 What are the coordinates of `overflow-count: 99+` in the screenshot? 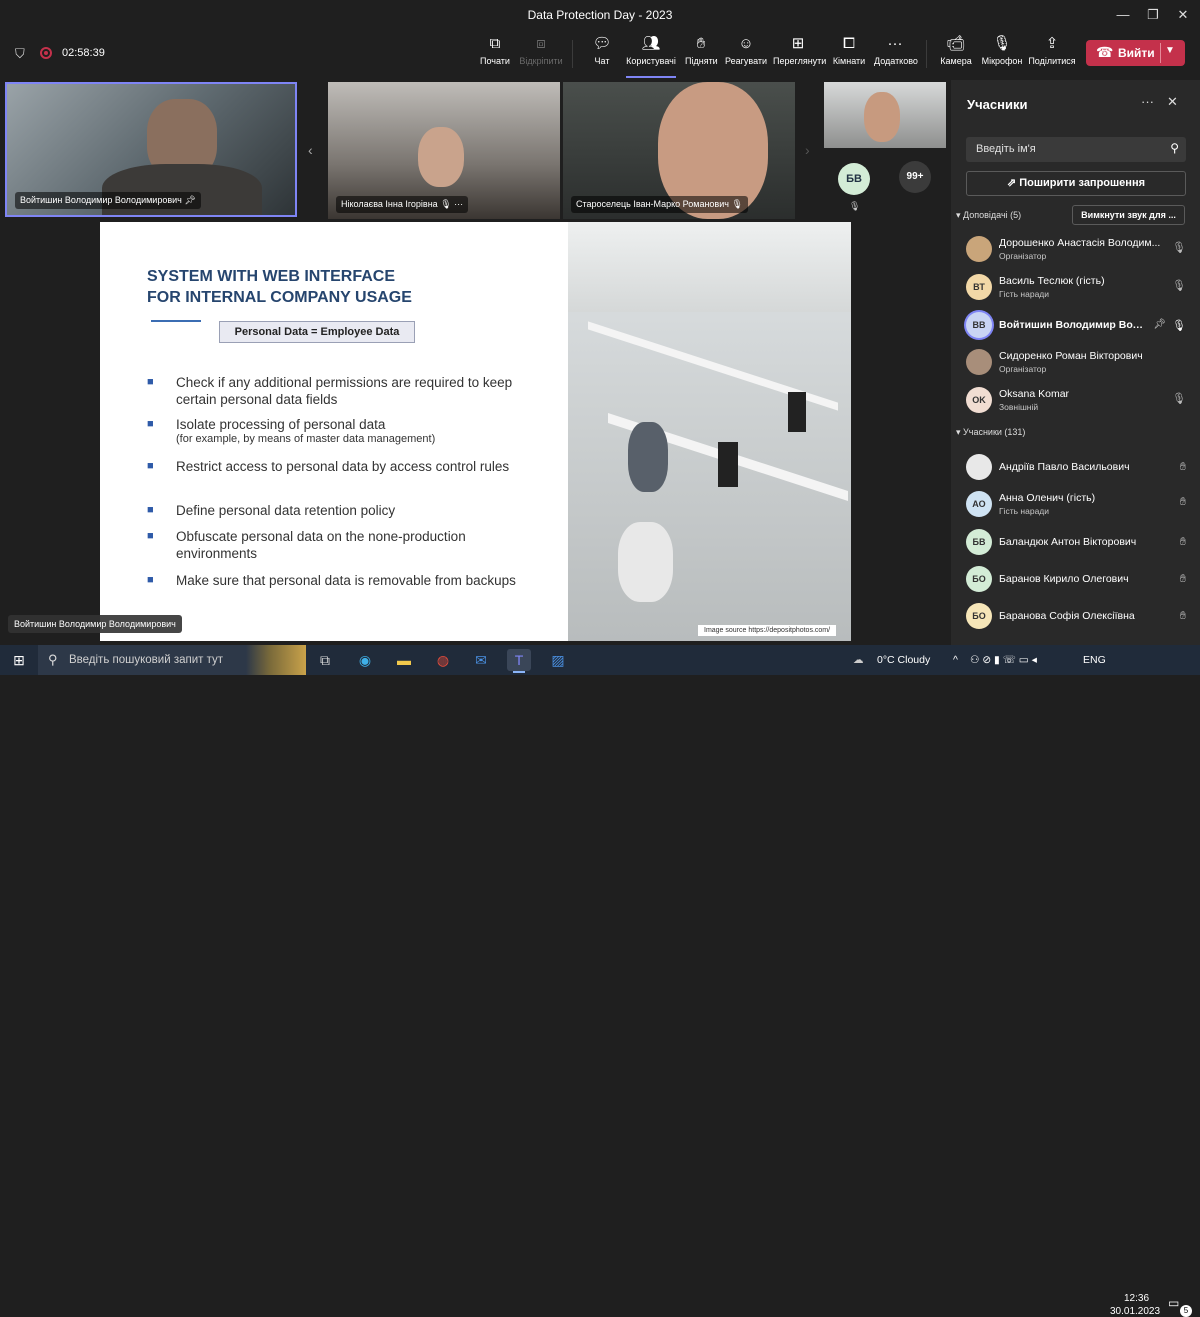 It's located at (915, 177).